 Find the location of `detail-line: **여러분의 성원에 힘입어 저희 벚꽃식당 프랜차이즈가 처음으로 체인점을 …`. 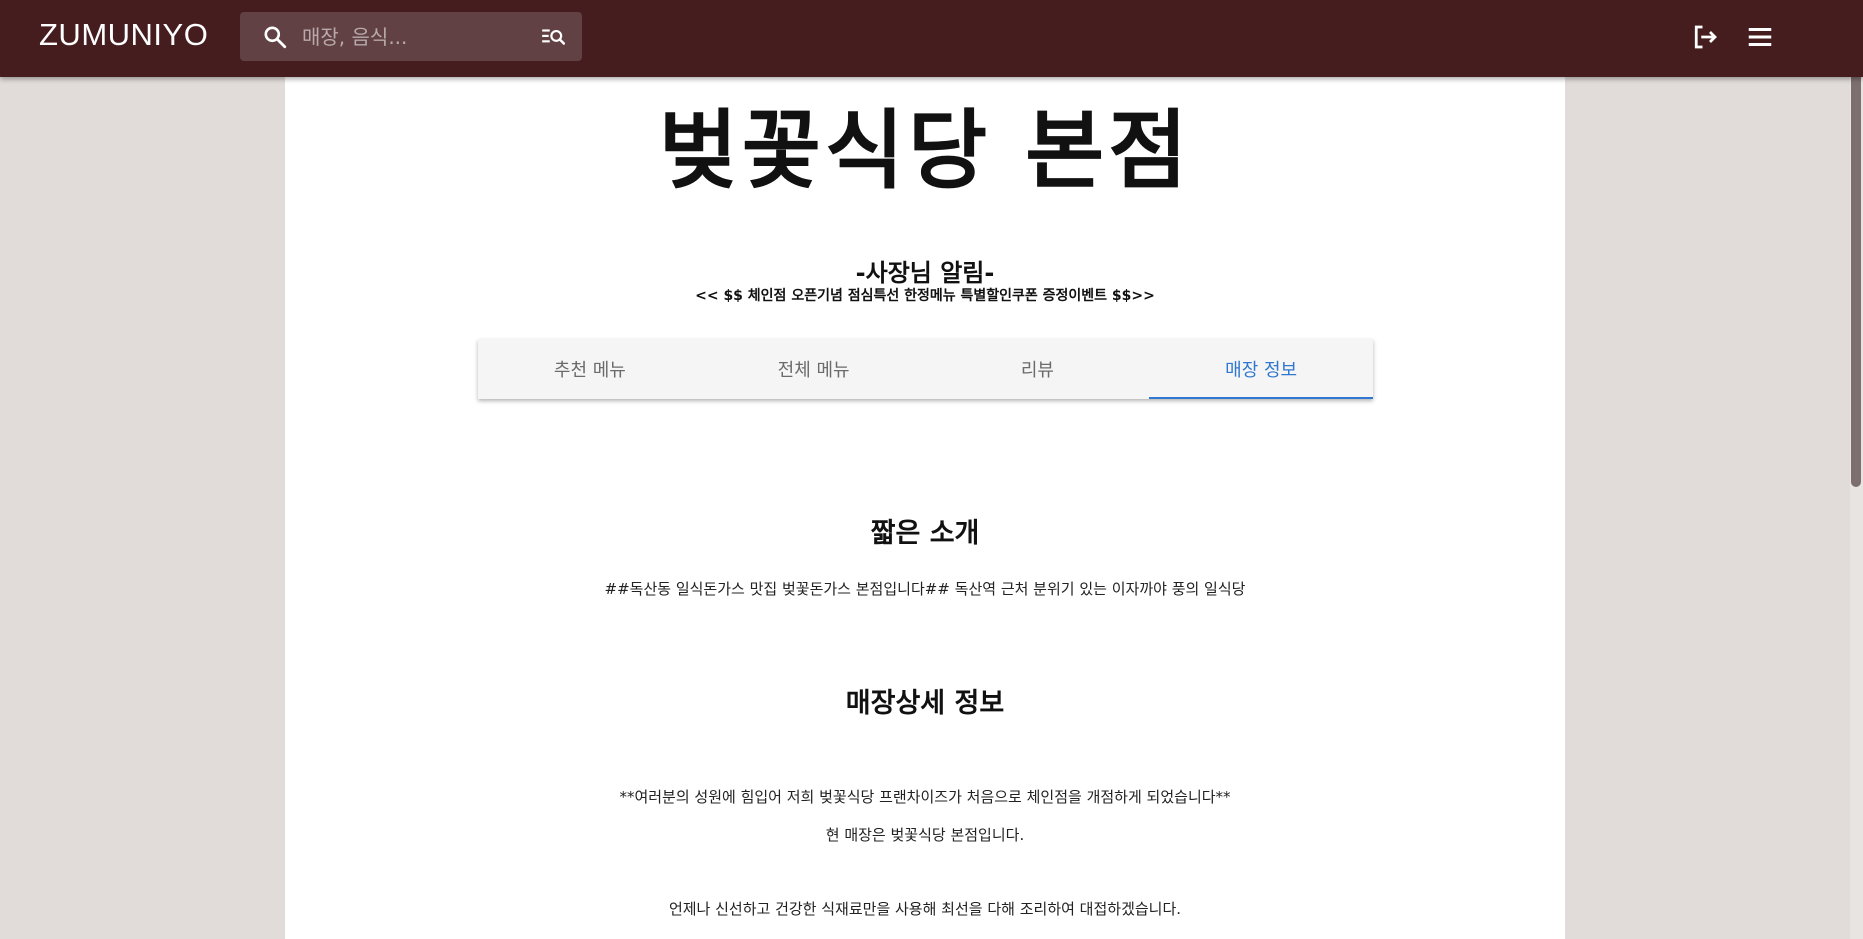

detail-line: **여러분의 성원에 힘입어 저희 벚꽃식당 프랜차이즈가 처음으로 체인점을 … is located at coordinates (925, 797).